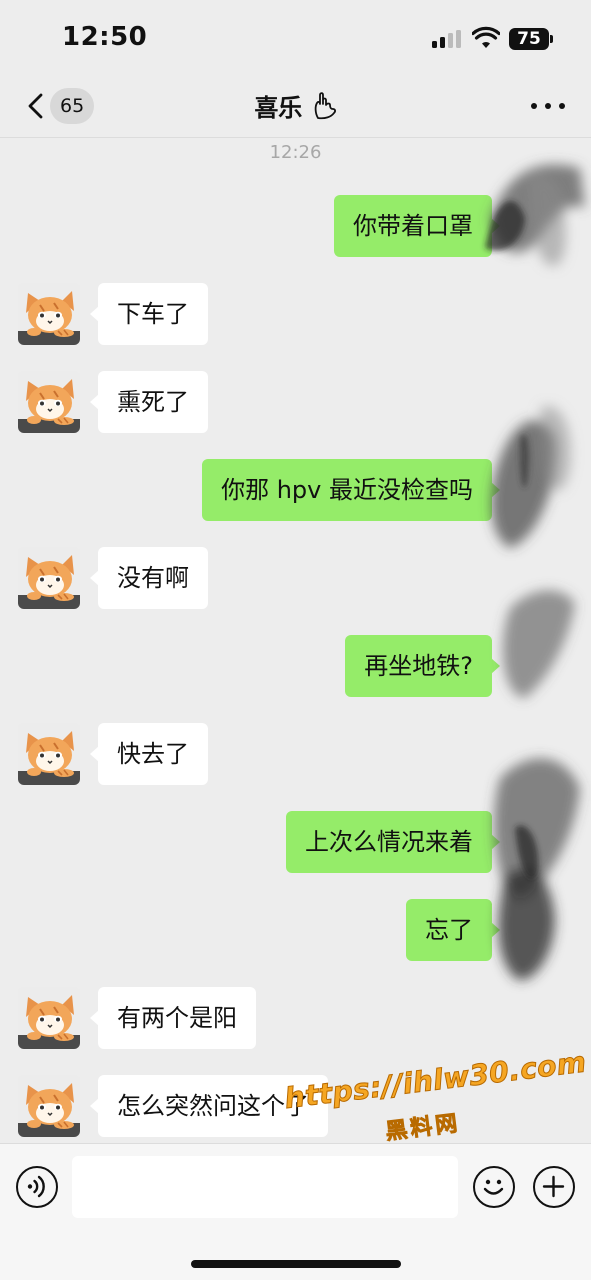 This screenshot has height=1280, width=591. Describe the element at coordinates (325, 106) in the screenshot. I see `hand-emoji-icon` at that location.